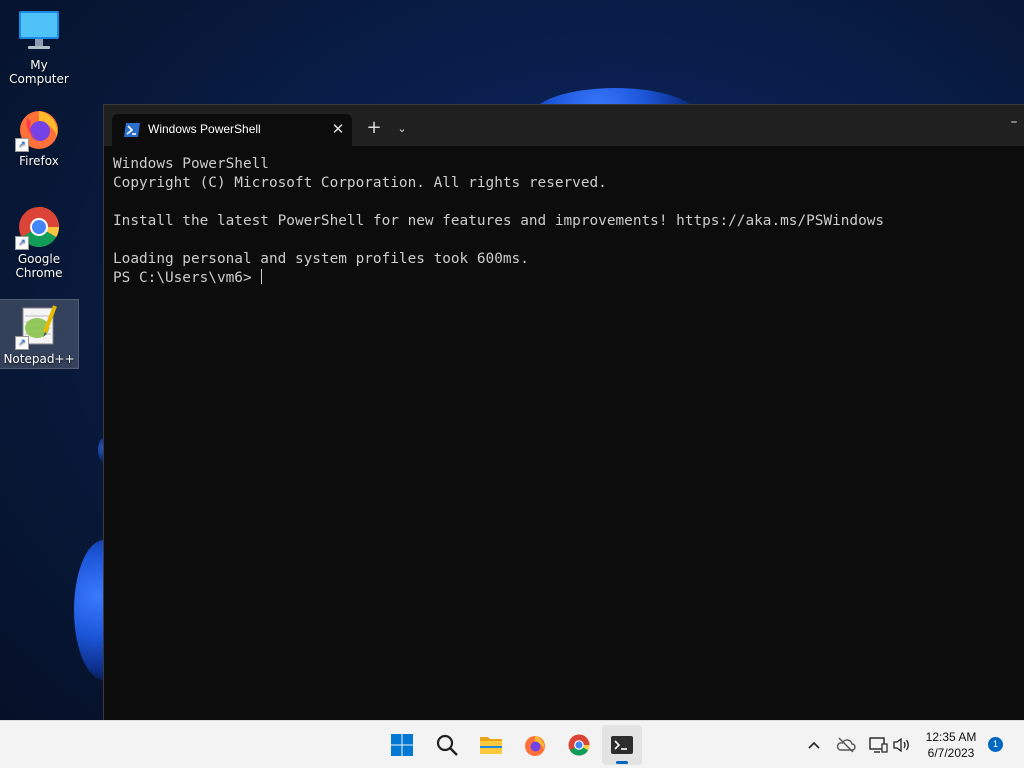 The height and width of the screenshot is (768, 1024). Describe the element at coordinates (622, 762) in the screenshot. I see `active-indicator` at that location.